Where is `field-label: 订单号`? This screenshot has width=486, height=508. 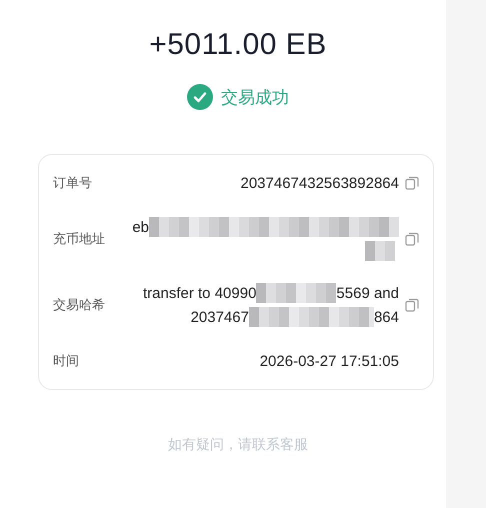 field-label: 订单号 is located at coordinates (73, 183).